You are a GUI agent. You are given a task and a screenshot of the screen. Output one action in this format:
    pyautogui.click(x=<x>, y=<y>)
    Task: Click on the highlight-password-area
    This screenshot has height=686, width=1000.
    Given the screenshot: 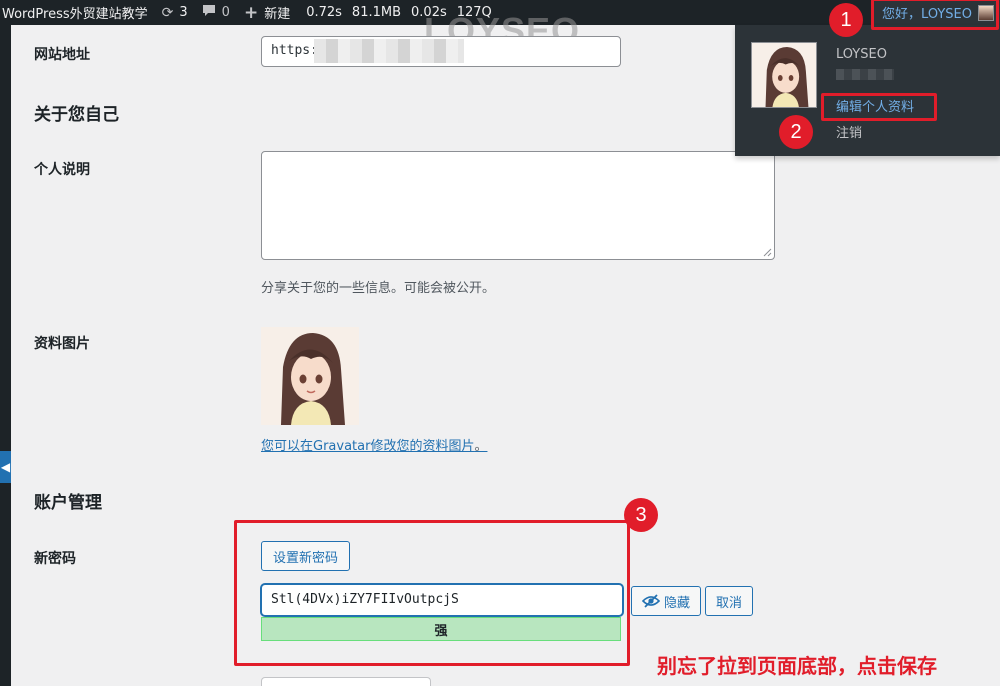 What is the action you would take?
    pyautogui.click(x=432, y=593)
    